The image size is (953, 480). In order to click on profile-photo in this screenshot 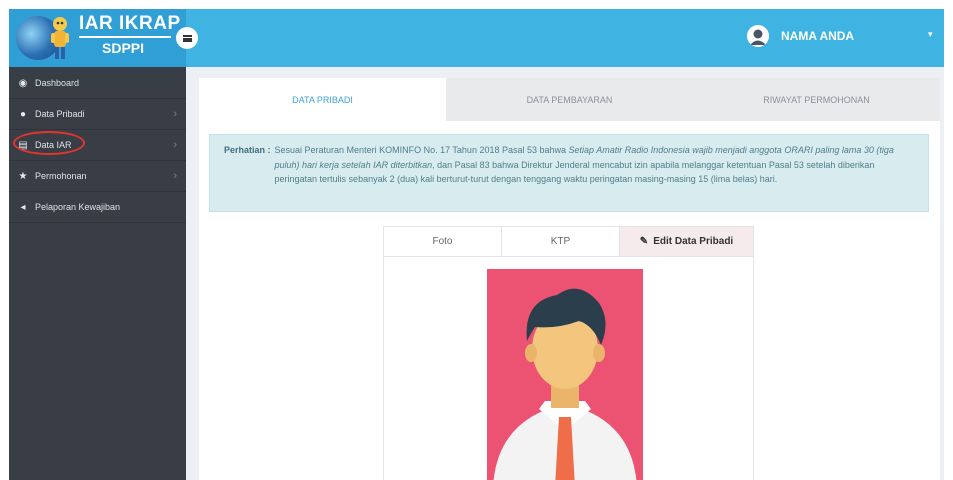, I will do `click(565, 374)`.